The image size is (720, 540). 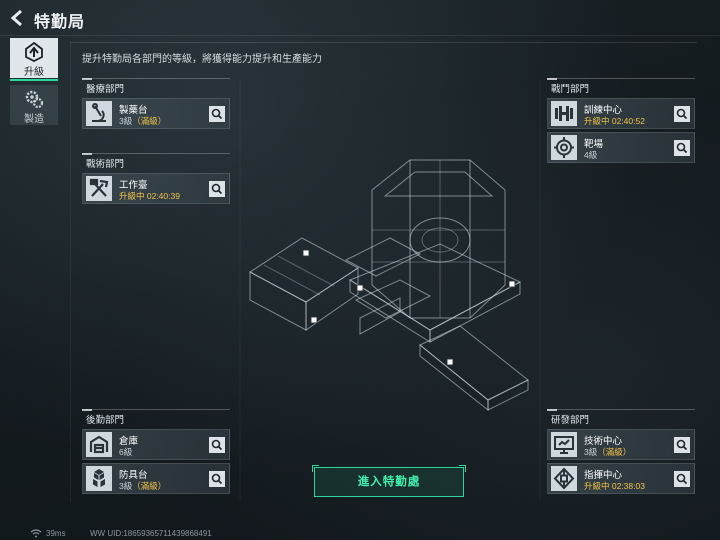 I want to click on facility-armor-table: 防具台 3級（滿級）, so click(x=156, y=478).